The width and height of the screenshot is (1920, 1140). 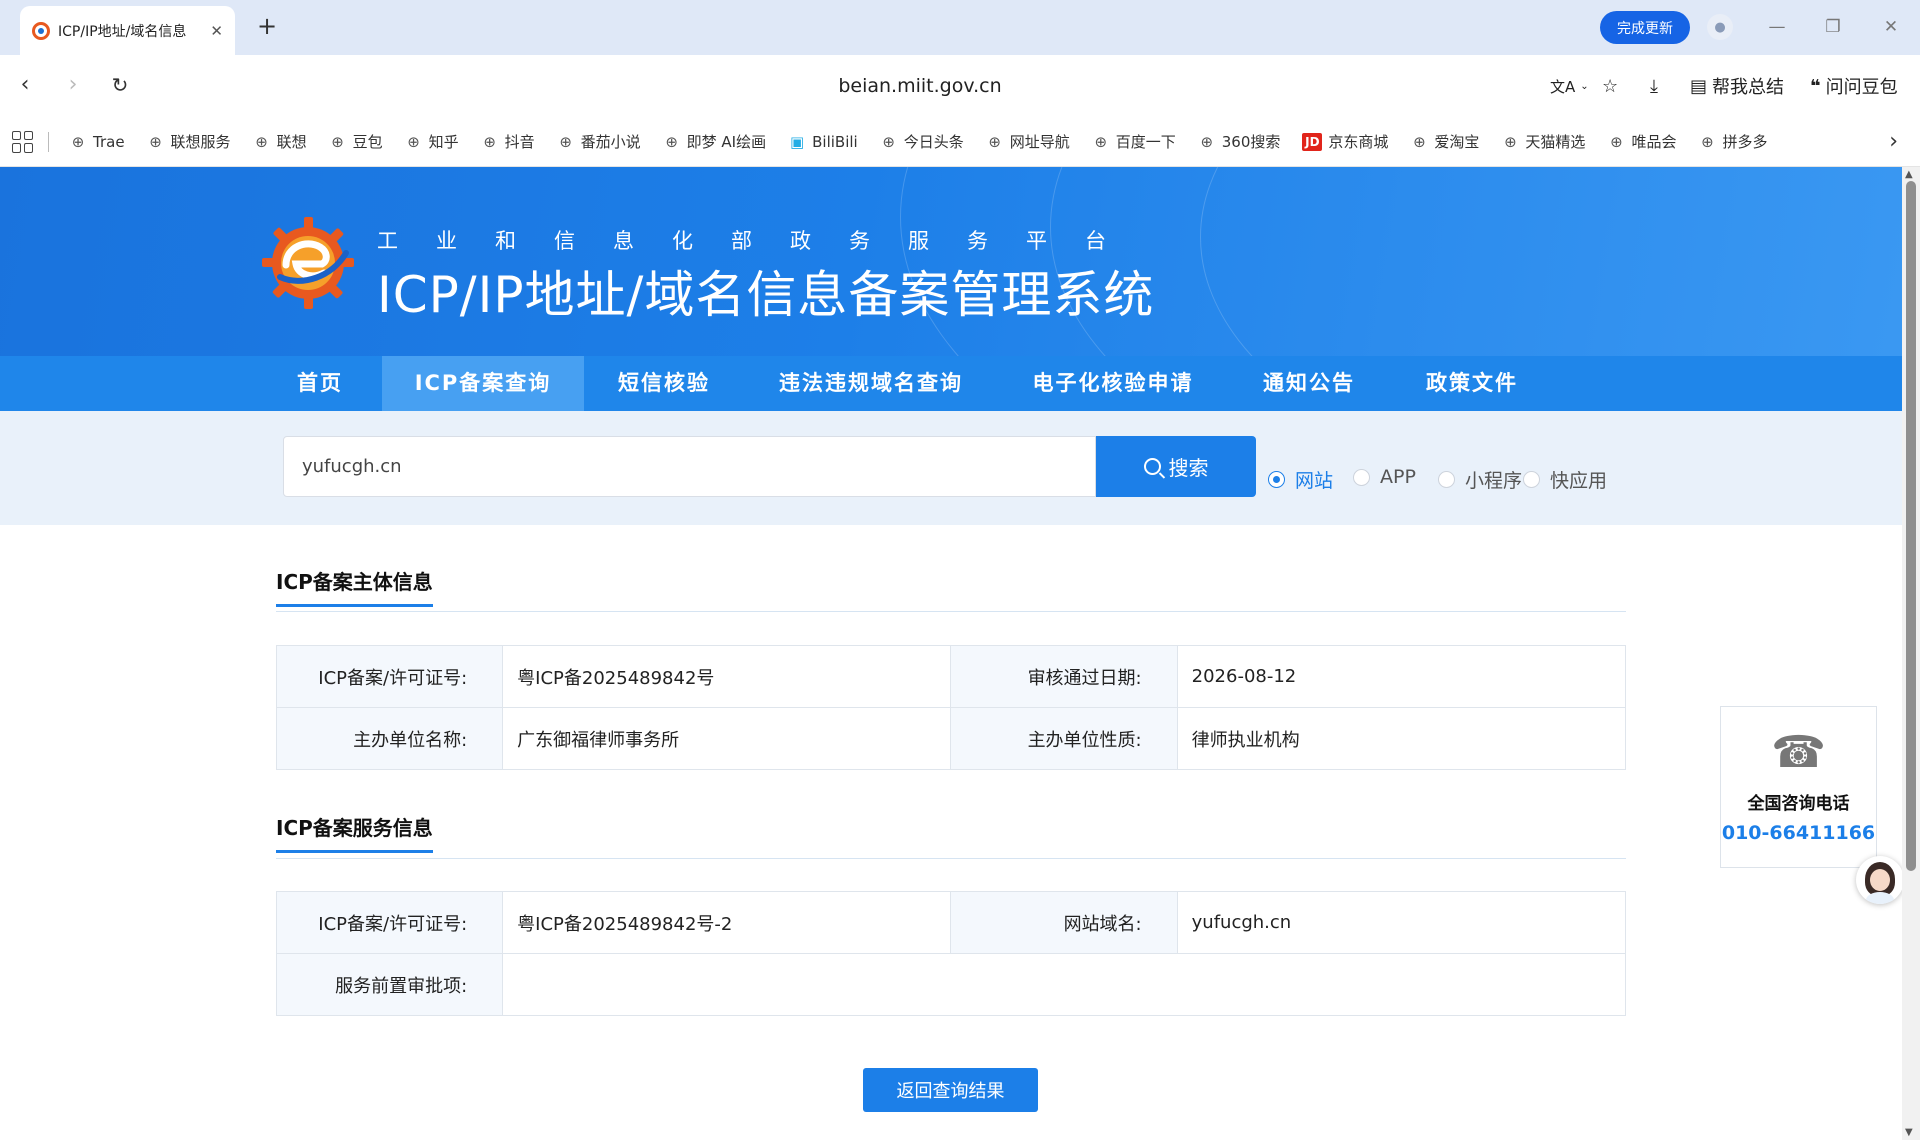 What do you see at coordinates (1176, 466) in the screenshot?
I see `search-button: 搜索` at bounding box center [1176, 466].